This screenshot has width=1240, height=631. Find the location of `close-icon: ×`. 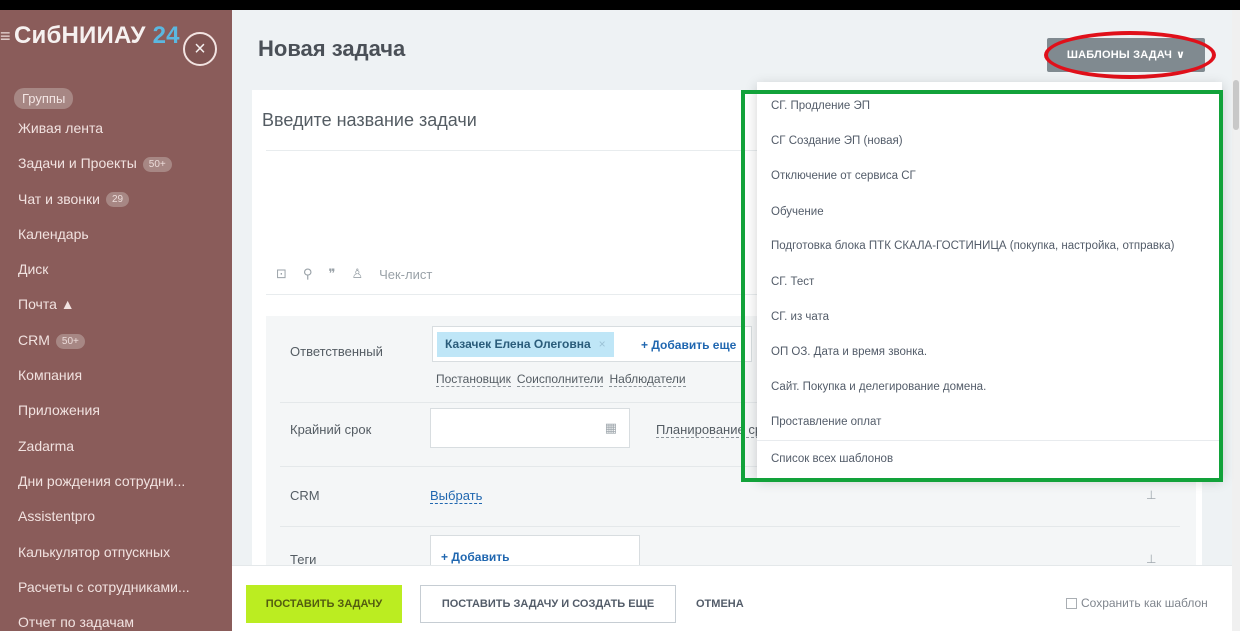

close-icon: × is located at coordinates (200, 49).